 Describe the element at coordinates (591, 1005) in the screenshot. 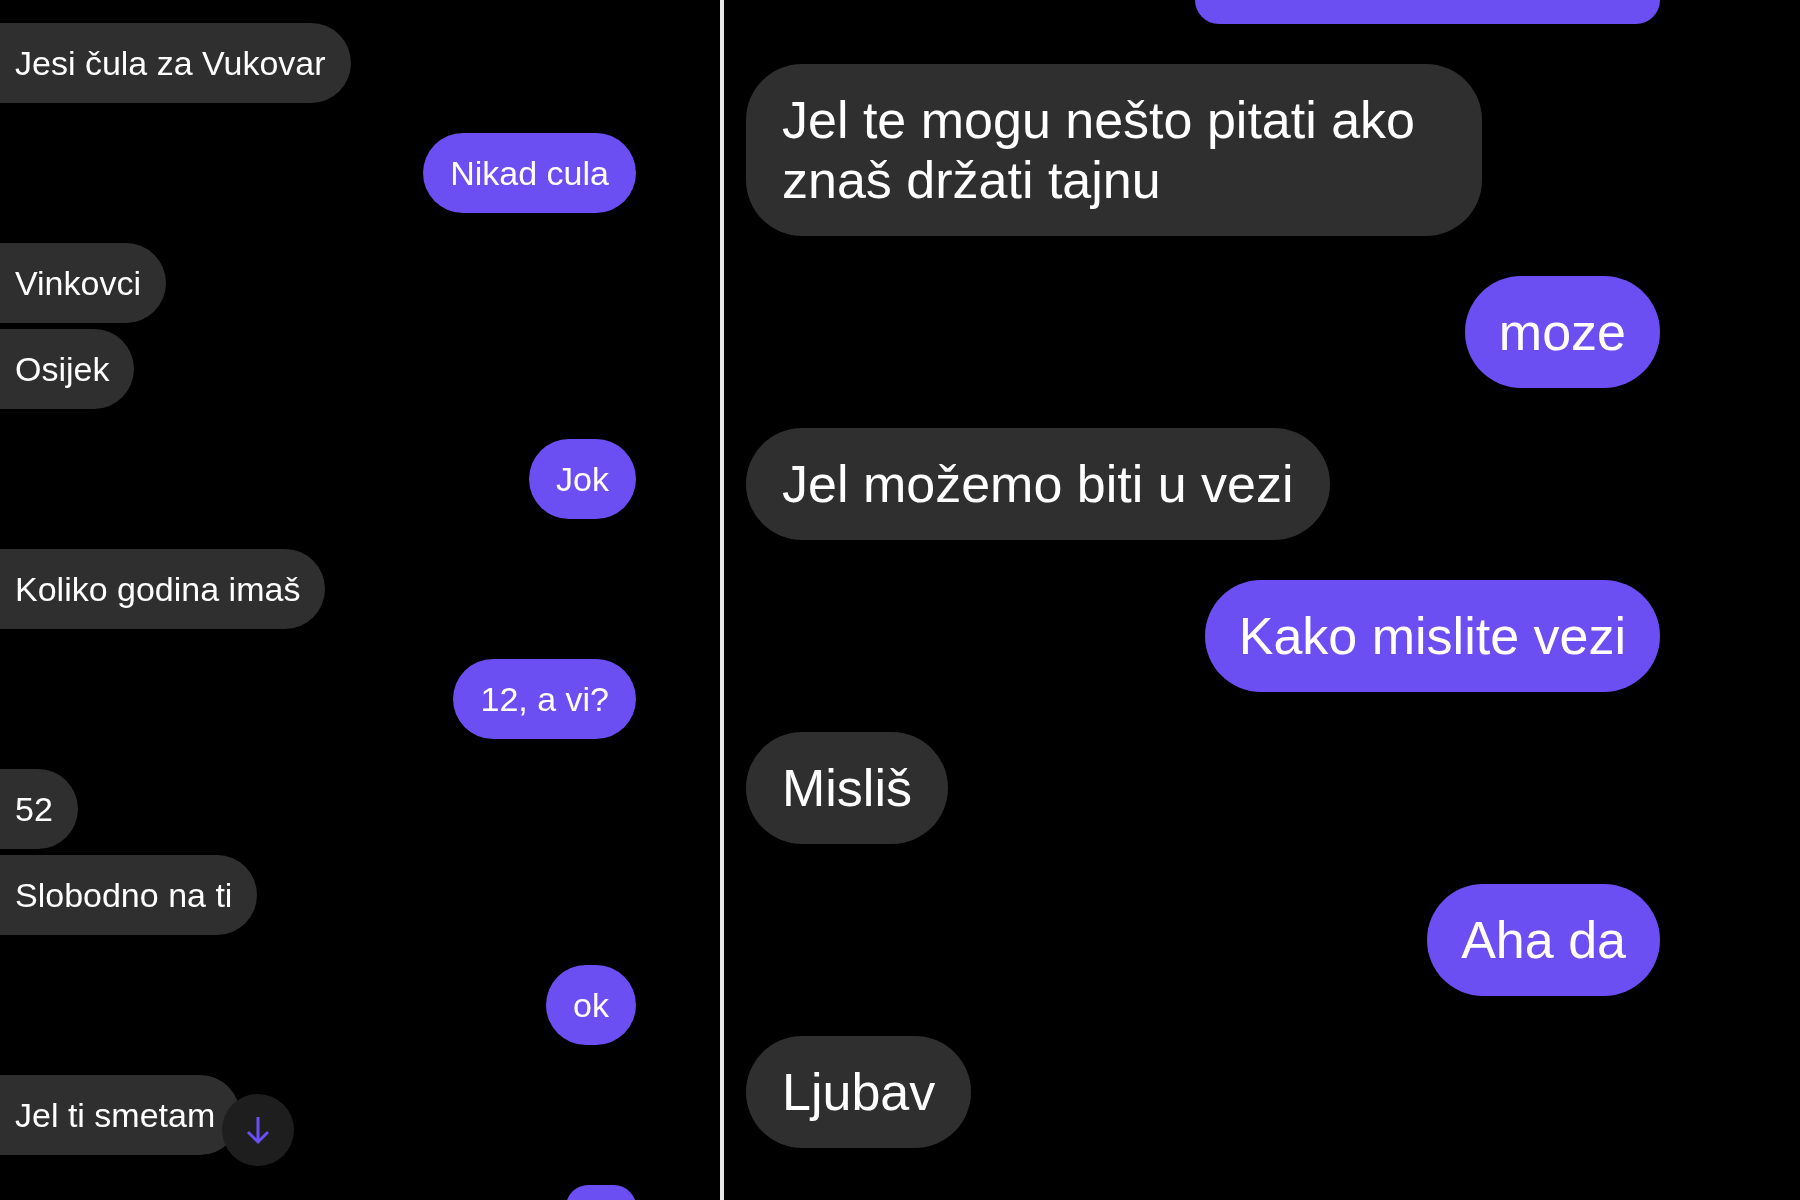

I see `message-bubble: ok` at that location.